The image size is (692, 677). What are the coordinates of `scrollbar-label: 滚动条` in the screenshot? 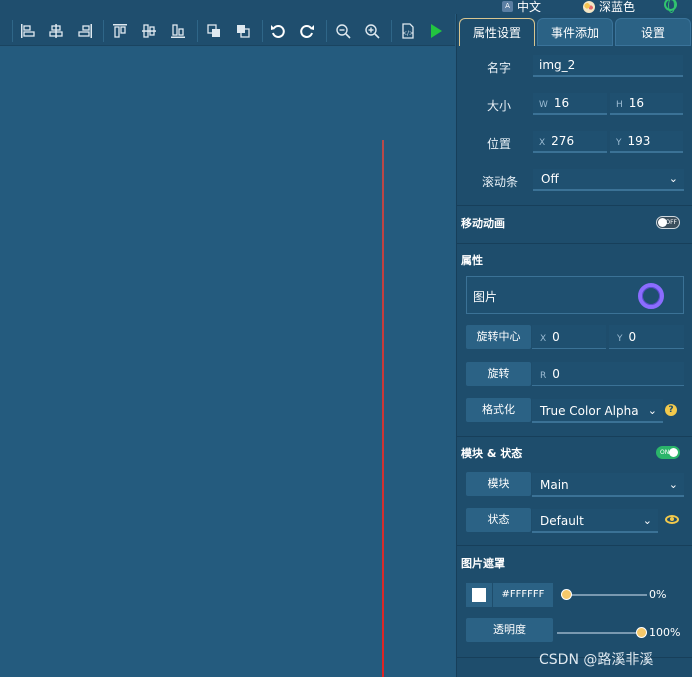 It's located at (500, 182).